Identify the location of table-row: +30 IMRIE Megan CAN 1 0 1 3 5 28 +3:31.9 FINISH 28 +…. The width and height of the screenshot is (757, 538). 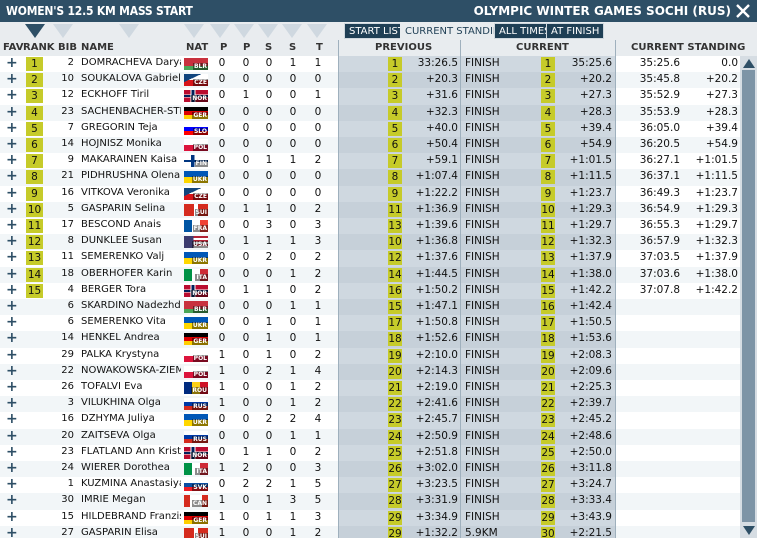
(370, 501).